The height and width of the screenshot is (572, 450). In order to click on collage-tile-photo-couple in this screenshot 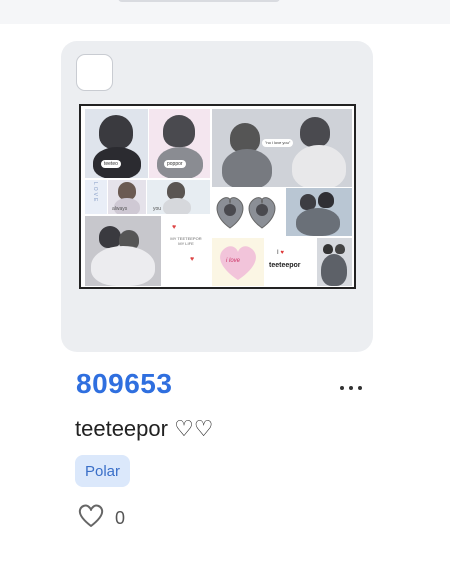, I will do `click(319, 212)`.